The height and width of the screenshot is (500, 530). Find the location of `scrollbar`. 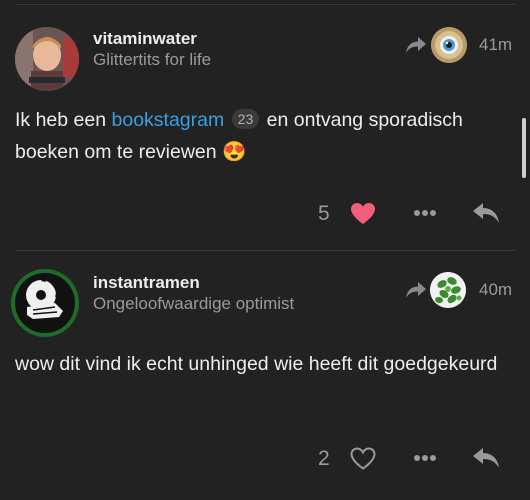

scrollbar is located at coordinates (524, 148).